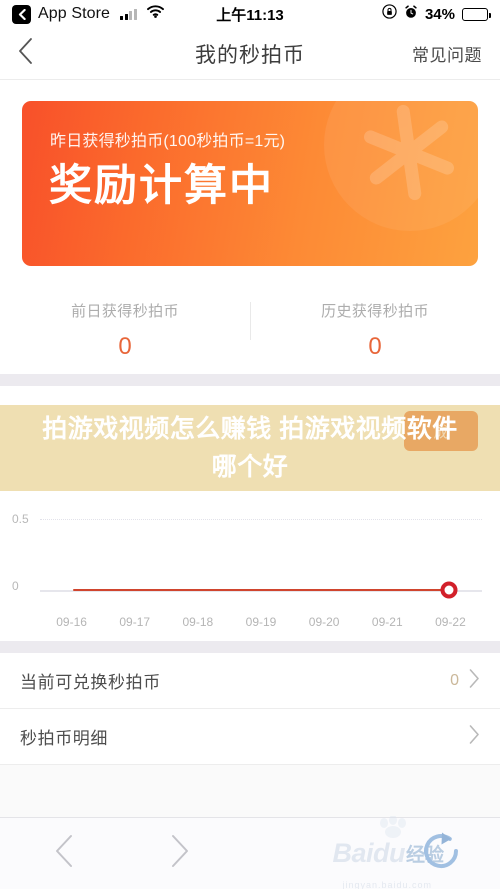 Image resolution: width=500 pixels, height=889 pixels. I want to click on baidu-watermark: Baidu 经验 jingyan.baidu.com, so click(401, 852).